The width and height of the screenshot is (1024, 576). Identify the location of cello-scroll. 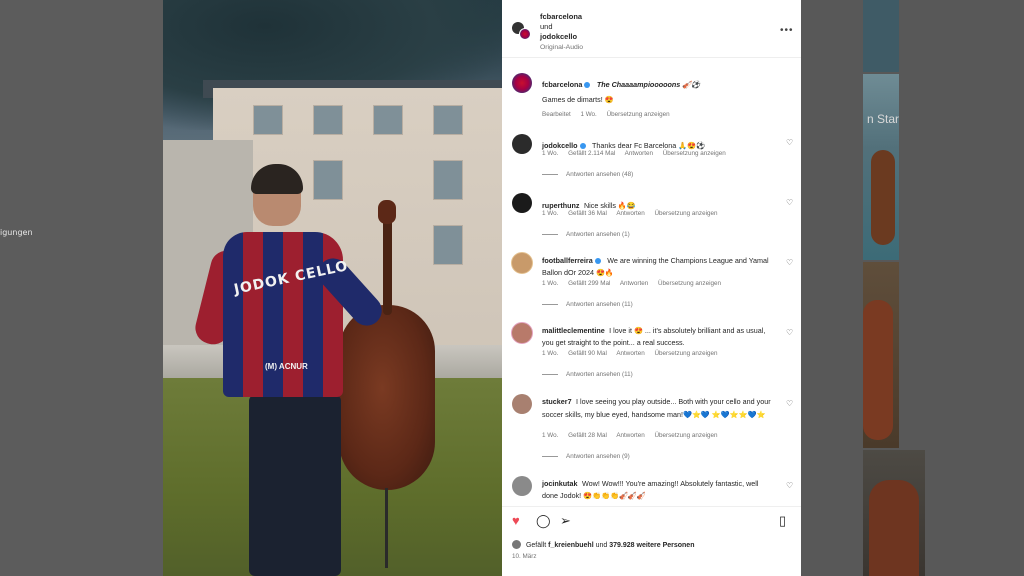
(387, 212).